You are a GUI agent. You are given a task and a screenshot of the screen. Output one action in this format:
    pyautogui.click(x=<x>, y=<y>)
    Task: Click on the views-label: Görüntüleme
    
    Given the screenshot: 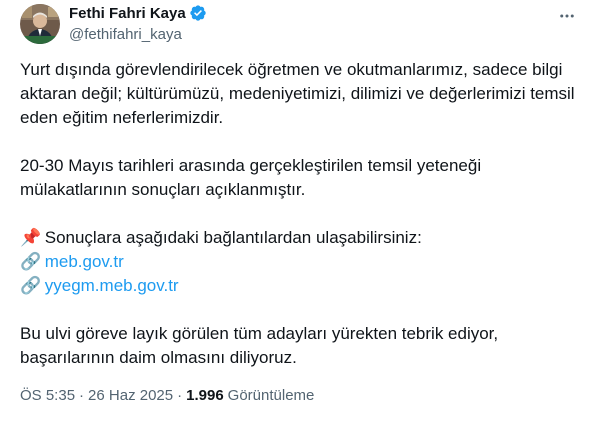 What is the action you would take?
    pyautogui.click(x=271, y=395)
    